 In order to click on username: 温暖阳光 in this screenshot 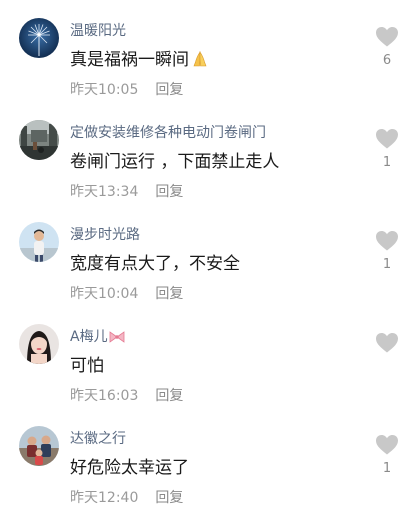, I will do `click(98, 30)`.